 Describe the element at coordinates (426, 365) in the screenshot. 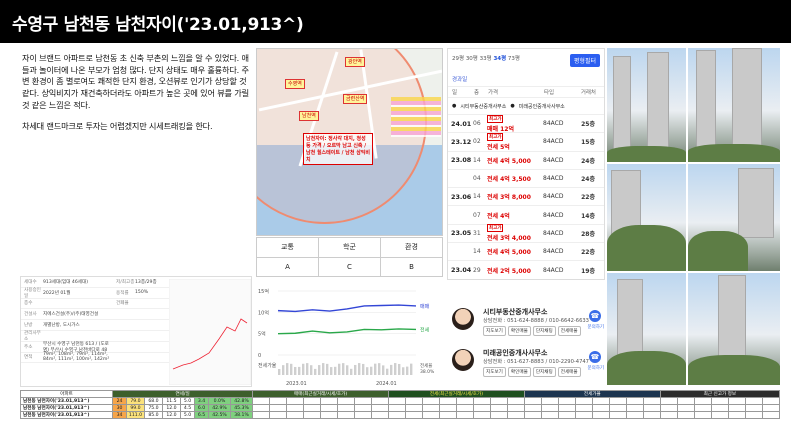

I see `chart-rate-label: 전세율` at that location.